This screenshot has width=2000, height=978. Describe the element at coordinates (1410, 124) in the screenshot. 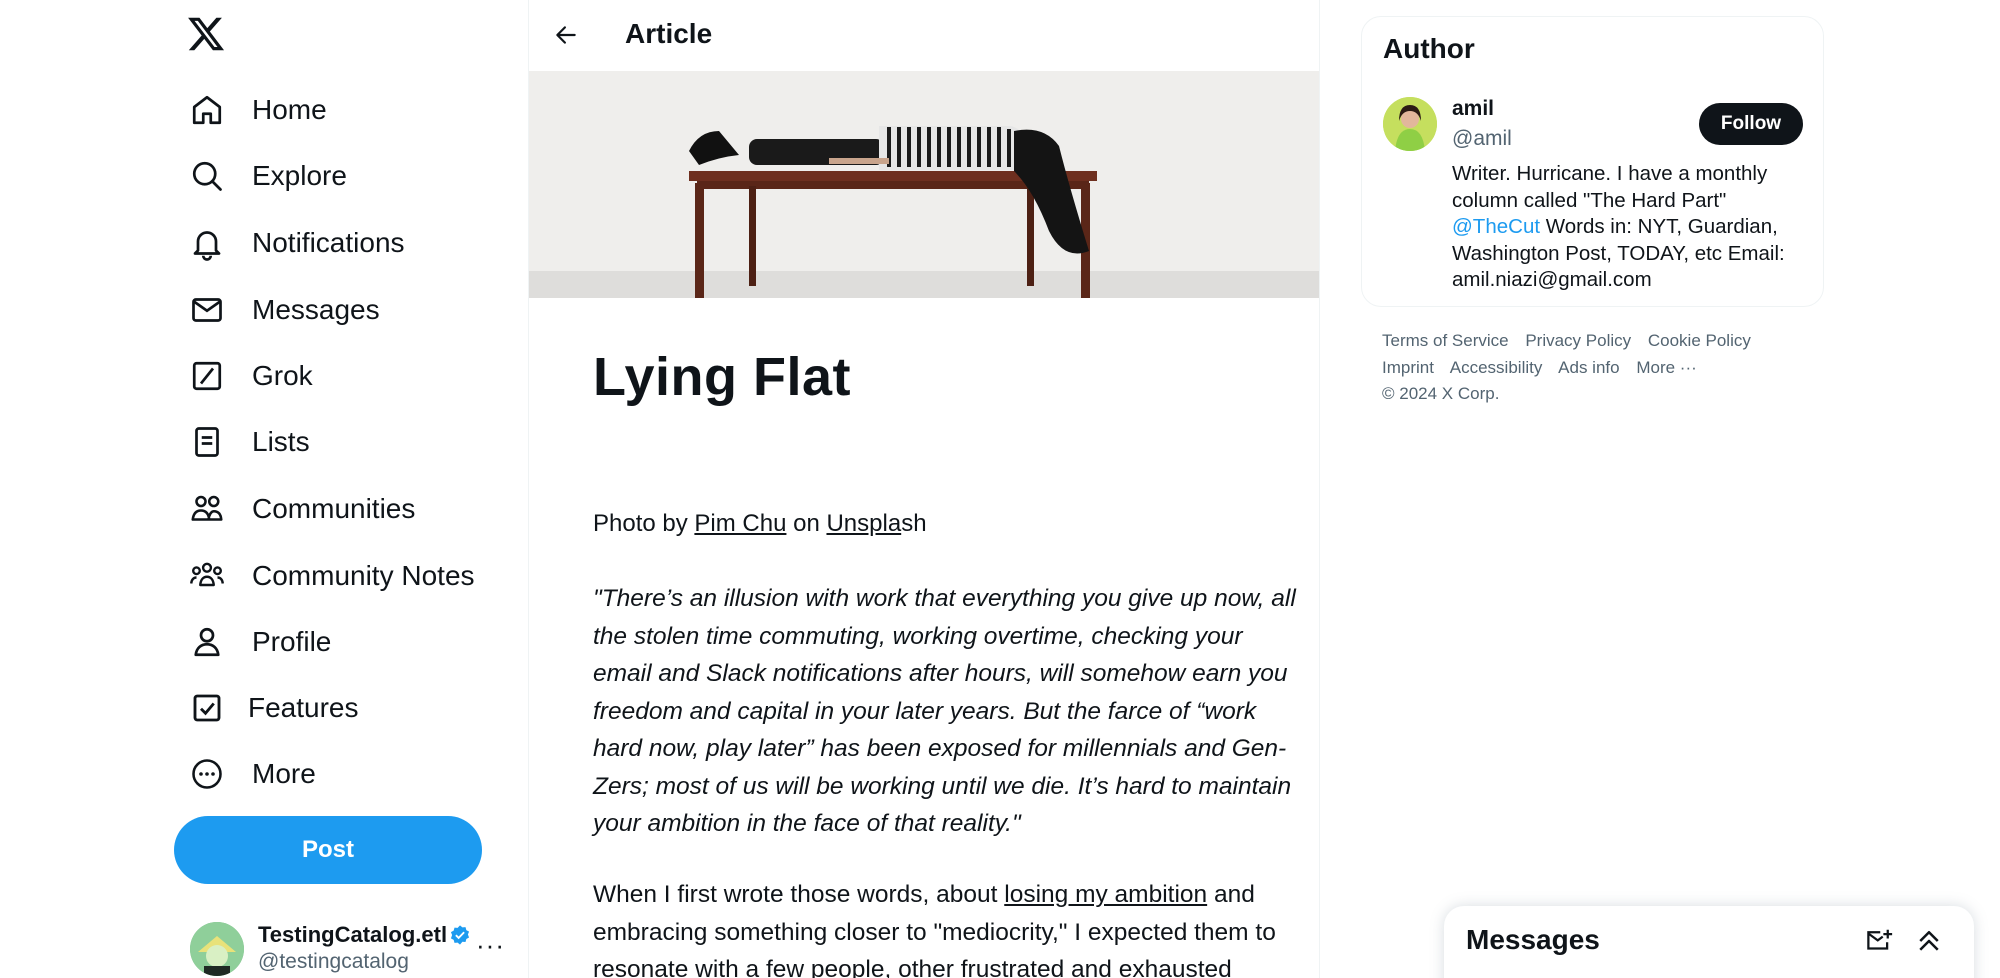

I see `author-avatar` at that location.